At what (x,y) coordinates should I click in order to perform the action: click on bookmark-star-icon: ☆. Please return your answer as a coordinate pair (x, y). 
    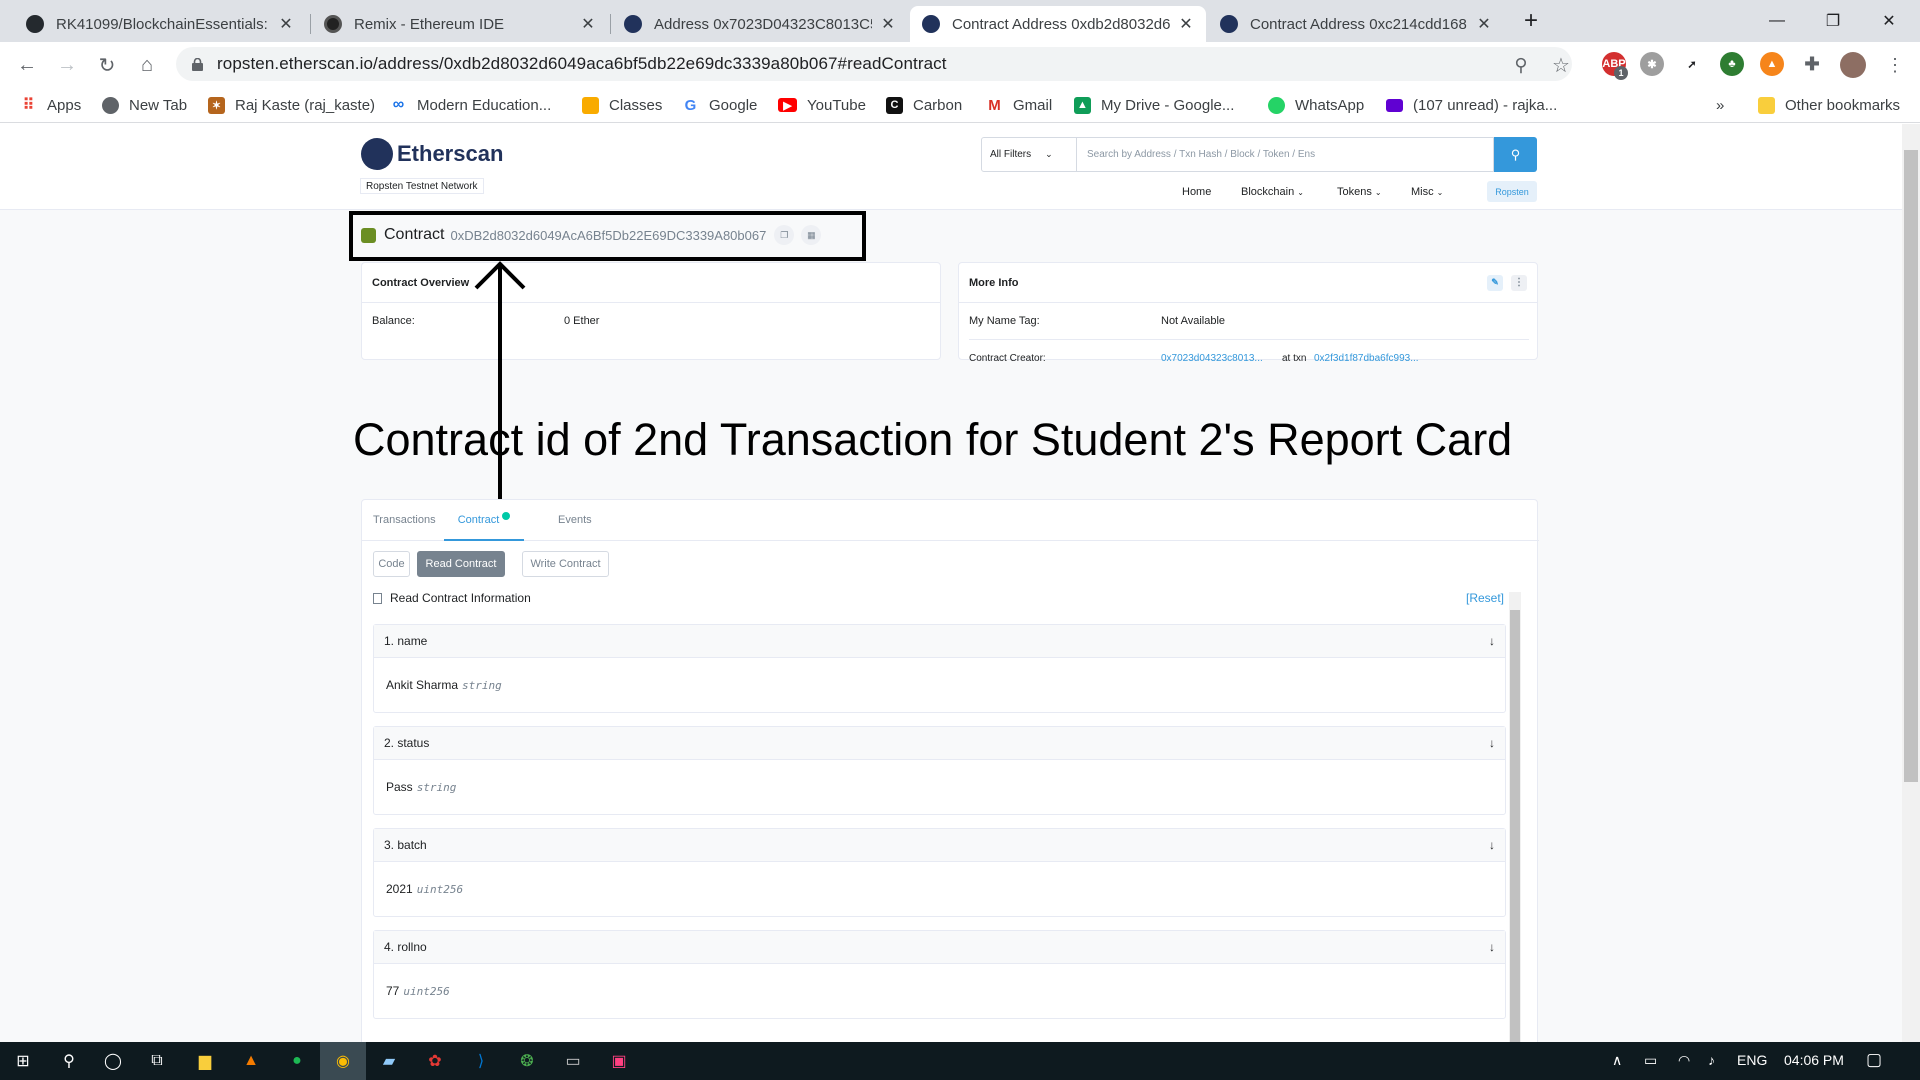
    Looking at the image, I should click on (1561, 65).